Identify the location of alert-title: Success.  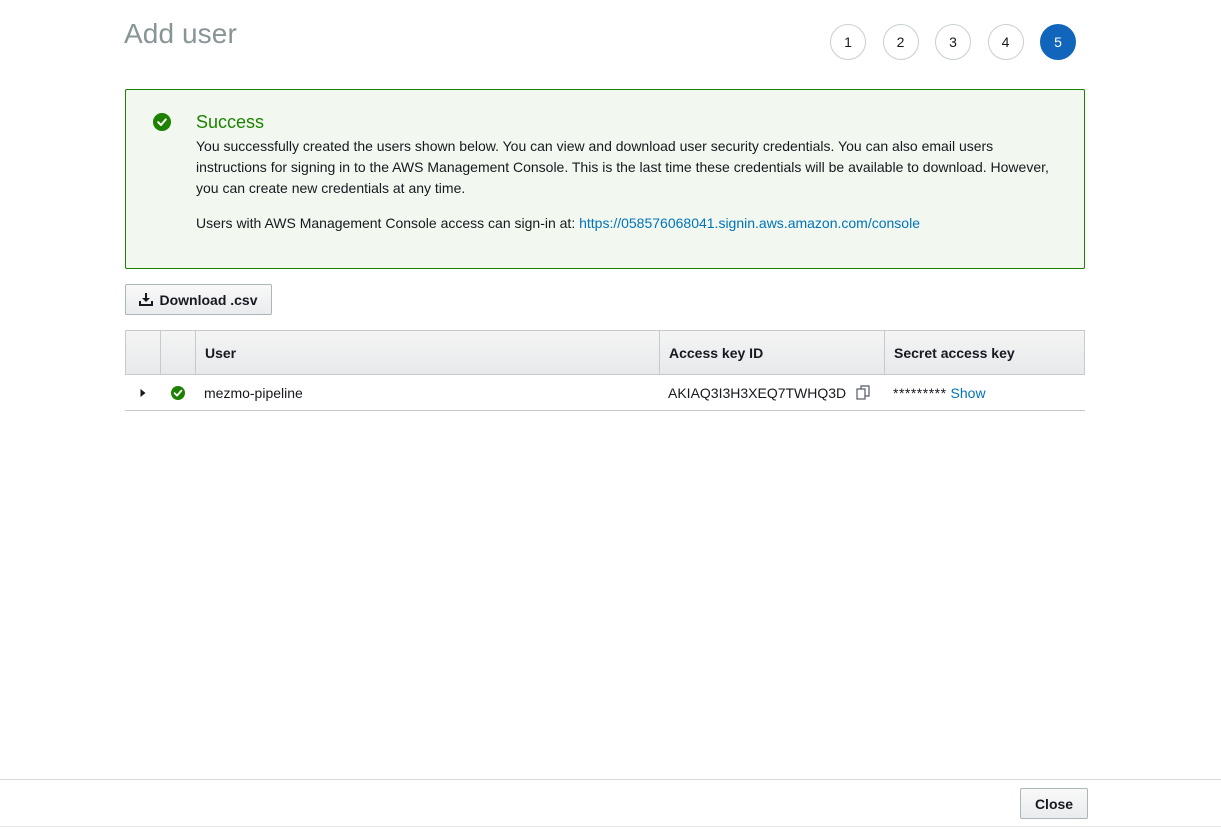
(230, 122).